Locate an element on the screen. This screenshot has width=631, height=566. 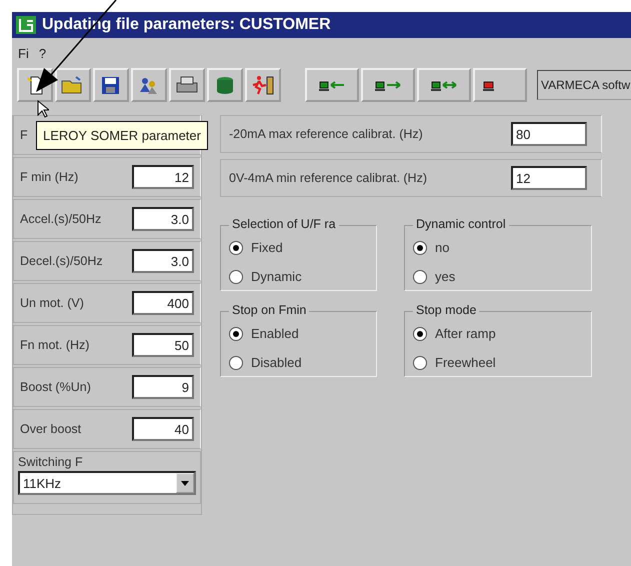
menu-item: Fi is located at coordinates (23, 53).